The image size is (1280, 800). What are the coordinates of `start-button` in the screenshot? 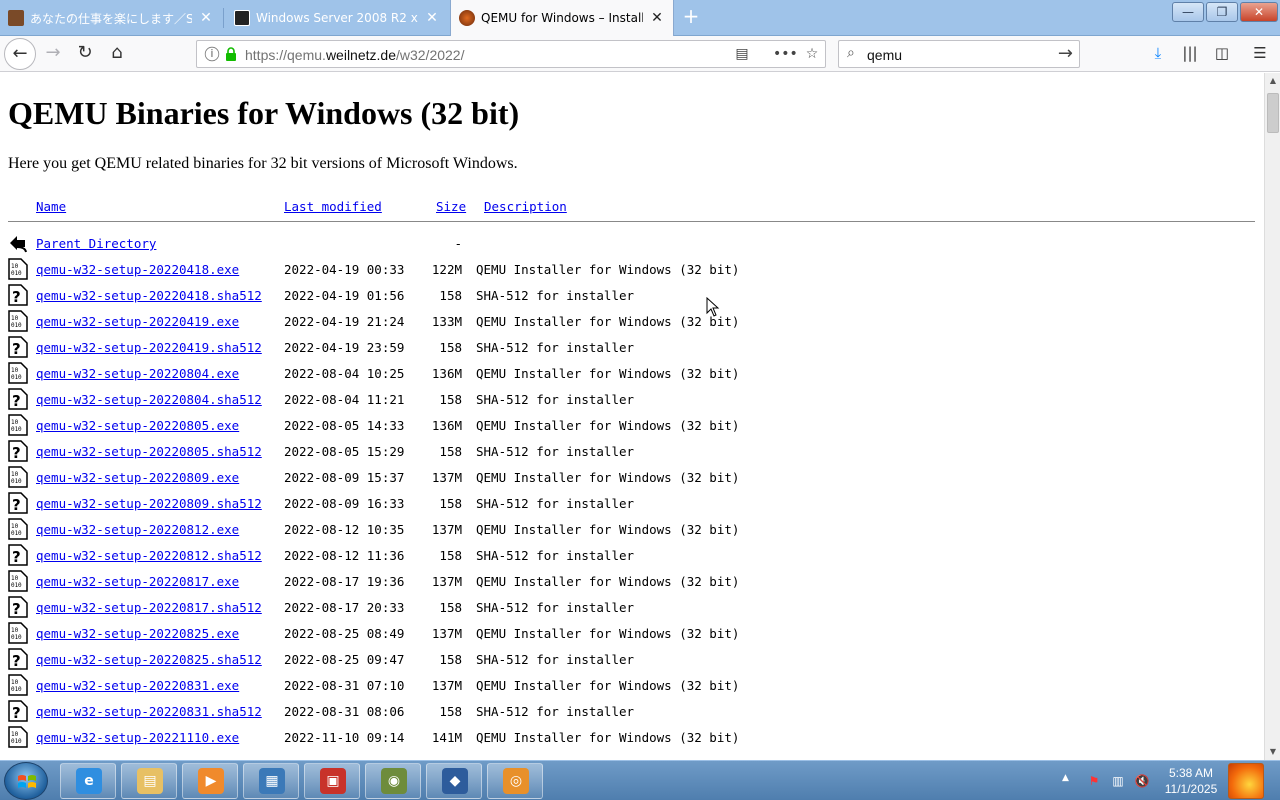 It's located at (26, 781).